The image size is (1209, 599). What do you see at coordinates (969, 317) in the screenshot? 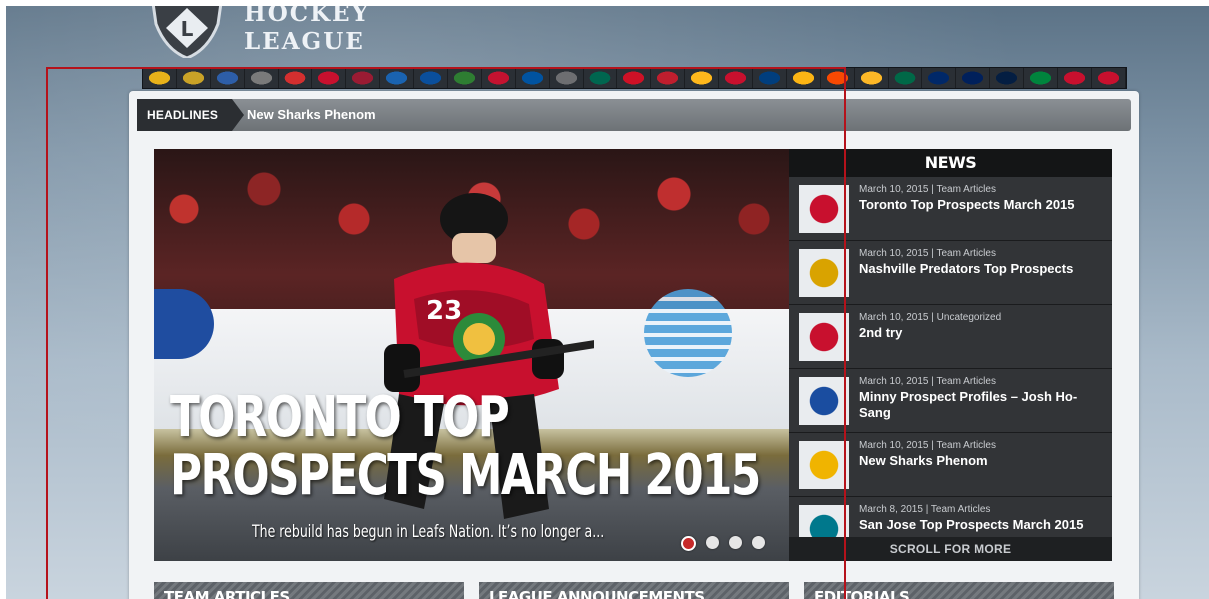
I see `news-category-link: Uncategorized` at bounding box center [969, 317].